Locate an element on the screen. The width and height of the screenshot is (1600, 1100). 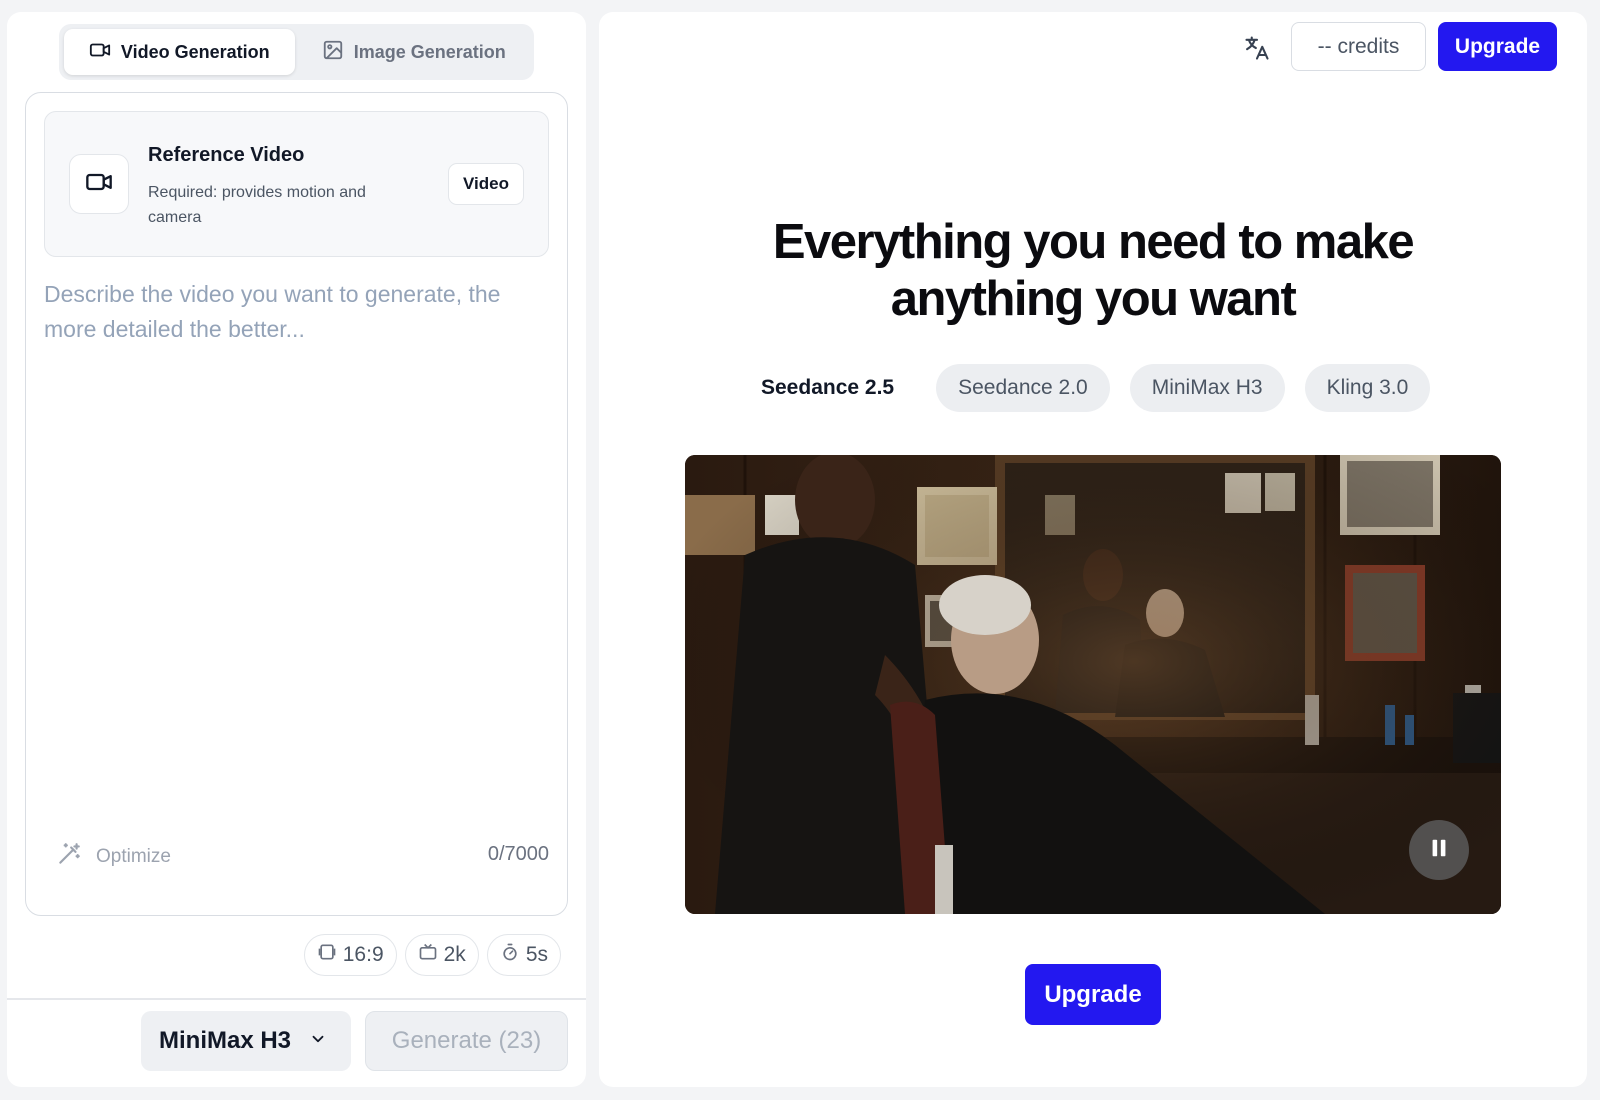
translate-icon is located at coordinates (1257, 50).